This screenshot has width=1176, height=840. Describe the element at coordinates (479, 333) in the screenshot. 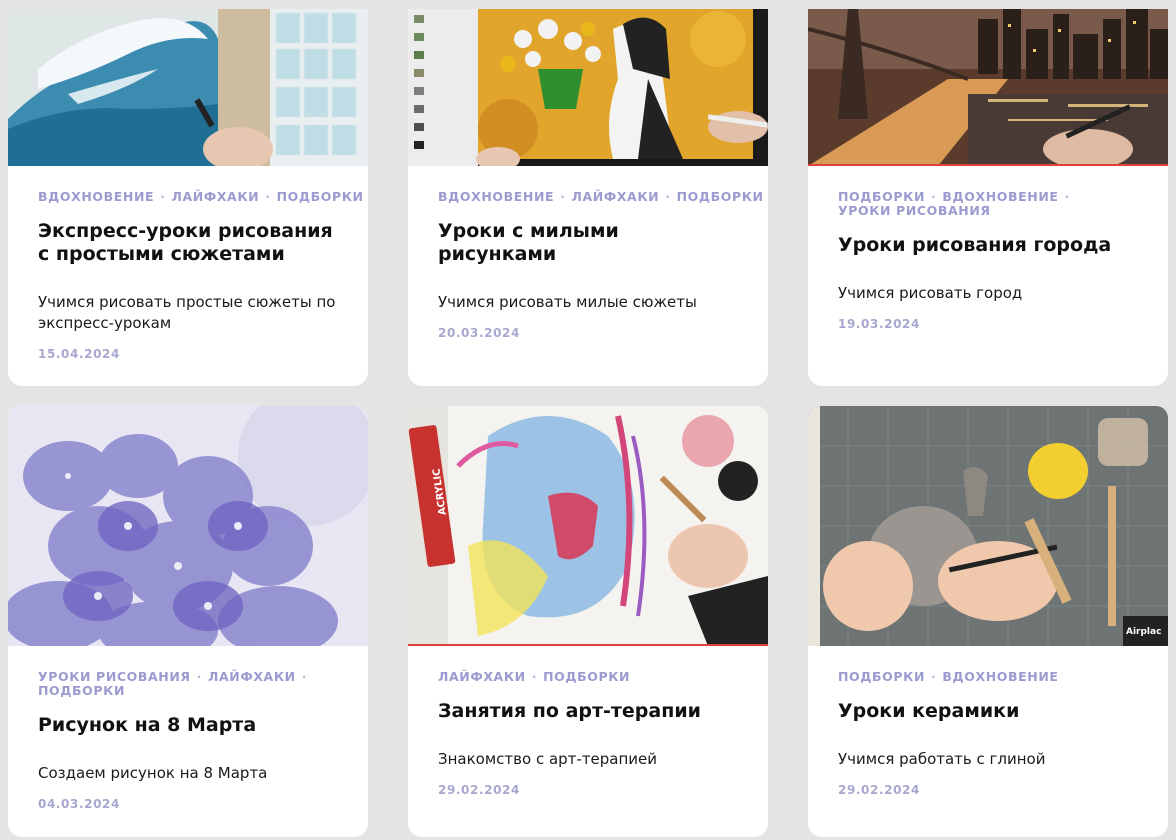

I see `card-date: 20.03.2024` at that location.